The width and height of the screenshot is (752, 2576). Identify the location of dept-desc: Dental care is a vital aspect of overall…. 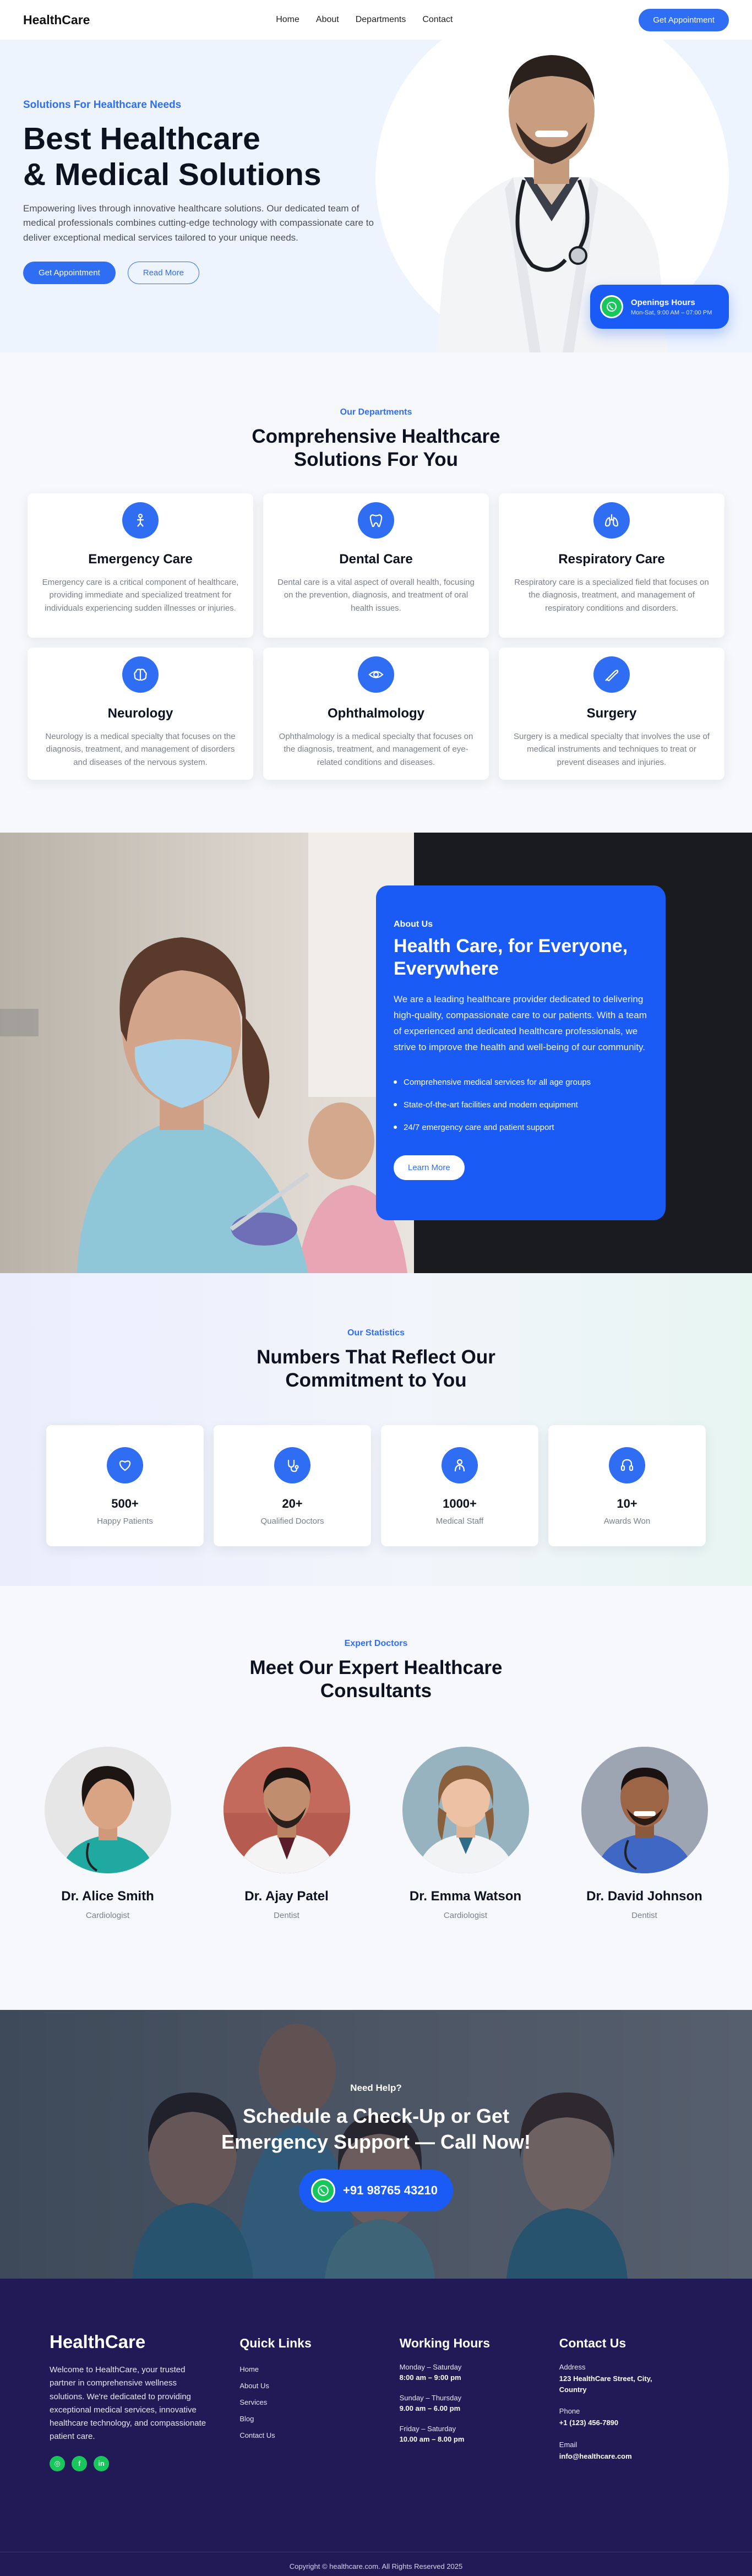
(376, 595).